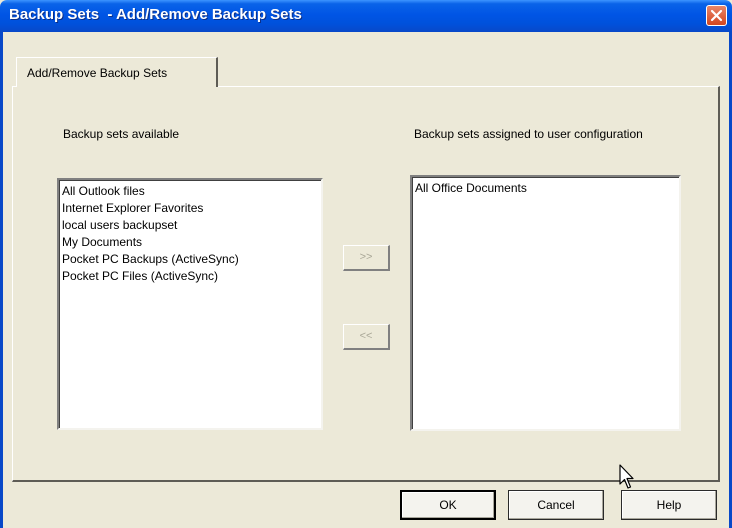  I want to click on list-item: Pocket PC Backups (ActiveSync), so click(191, 259).